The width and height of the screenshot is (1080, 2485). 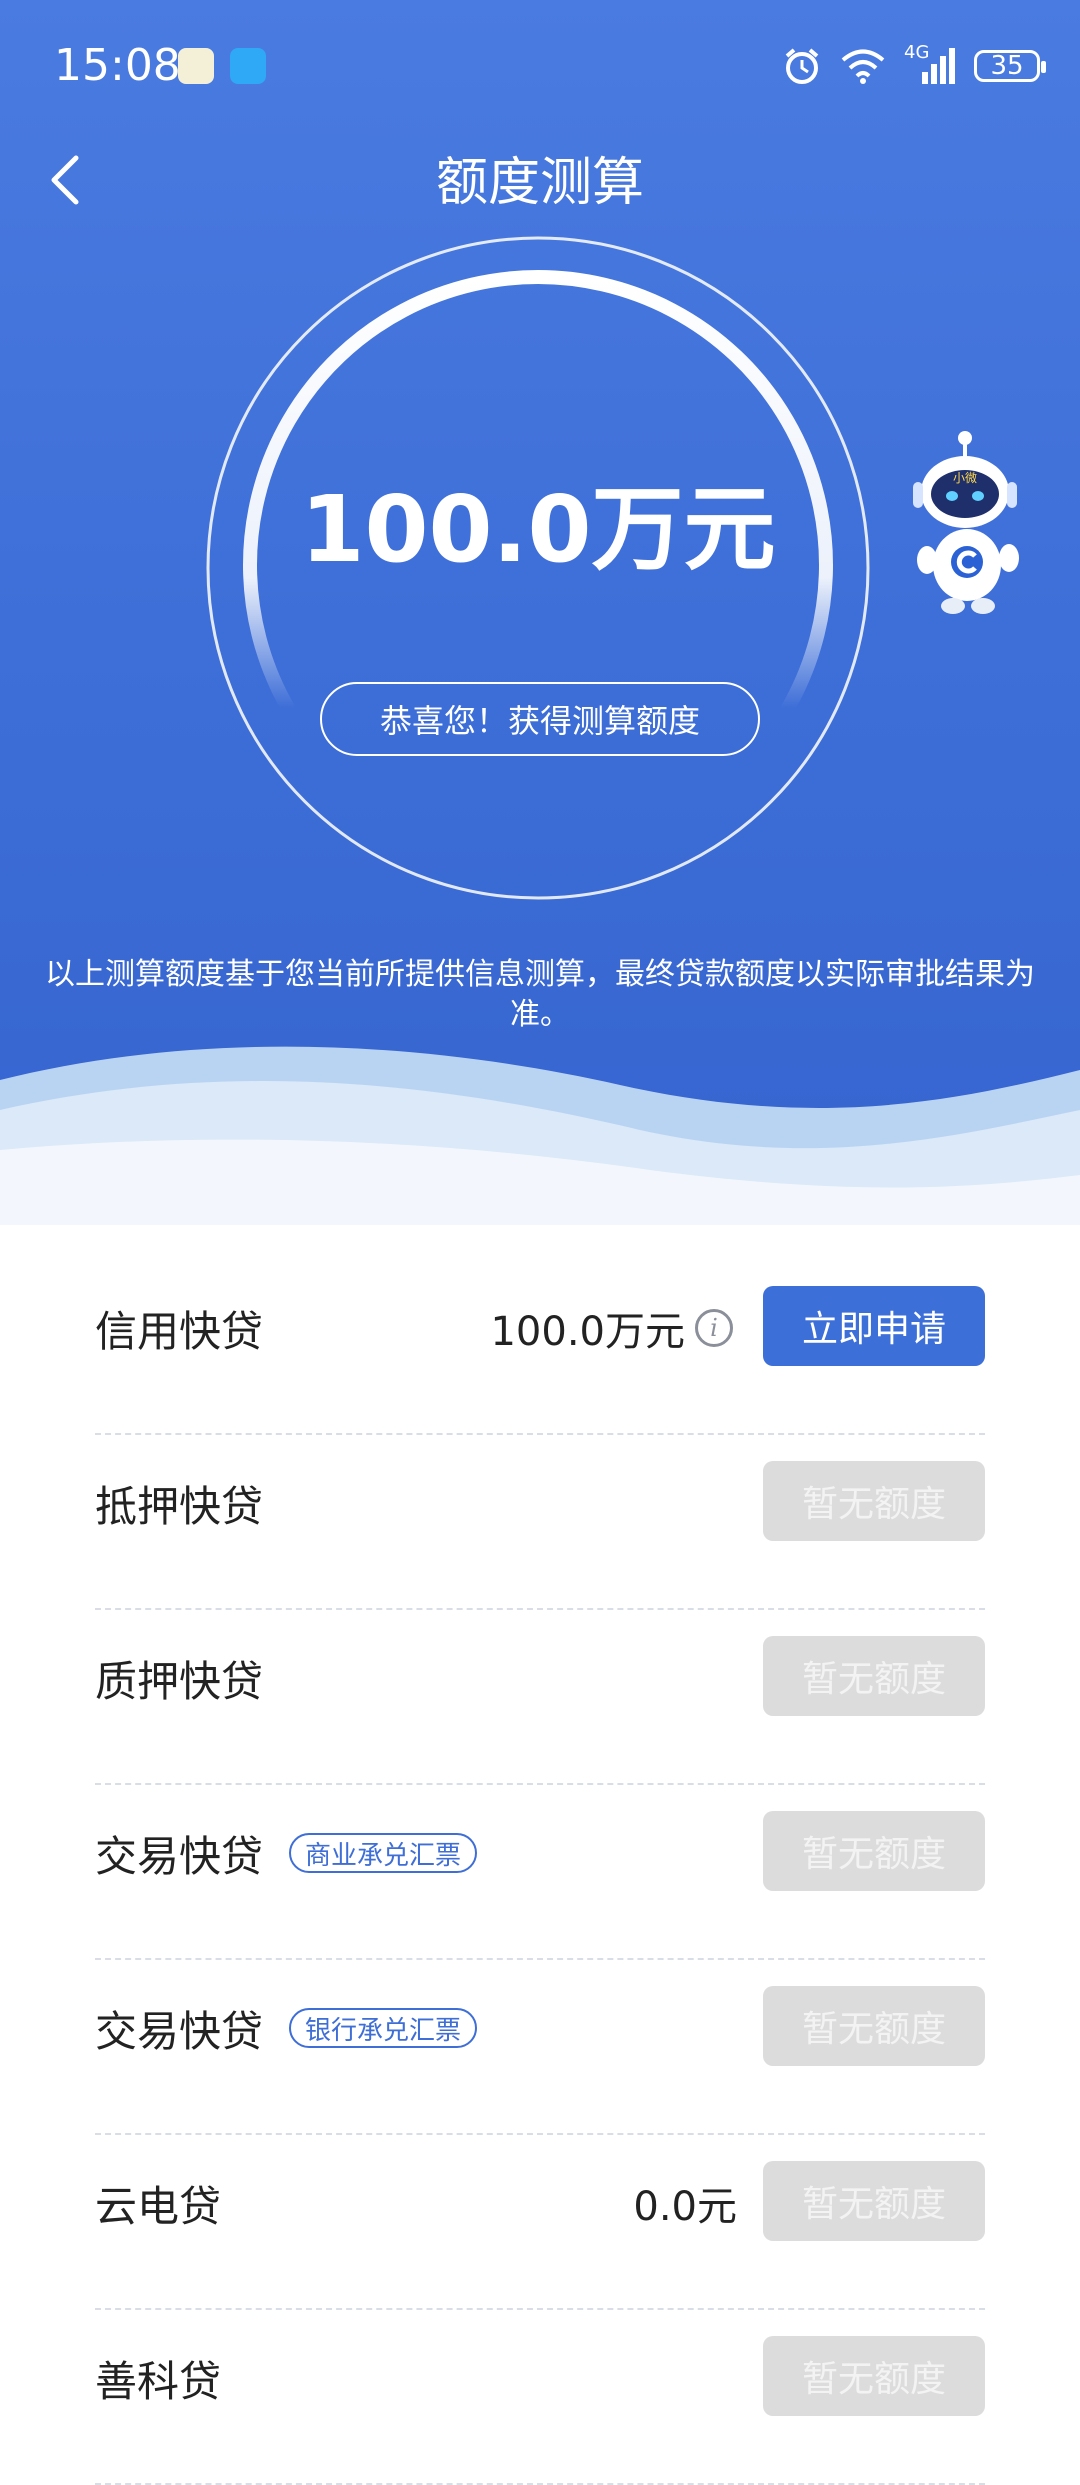 What do you see at coordinates (158, 2381) in the screenshot?
I see `product-name: 善科贷` at bounding box center [158, 2381].